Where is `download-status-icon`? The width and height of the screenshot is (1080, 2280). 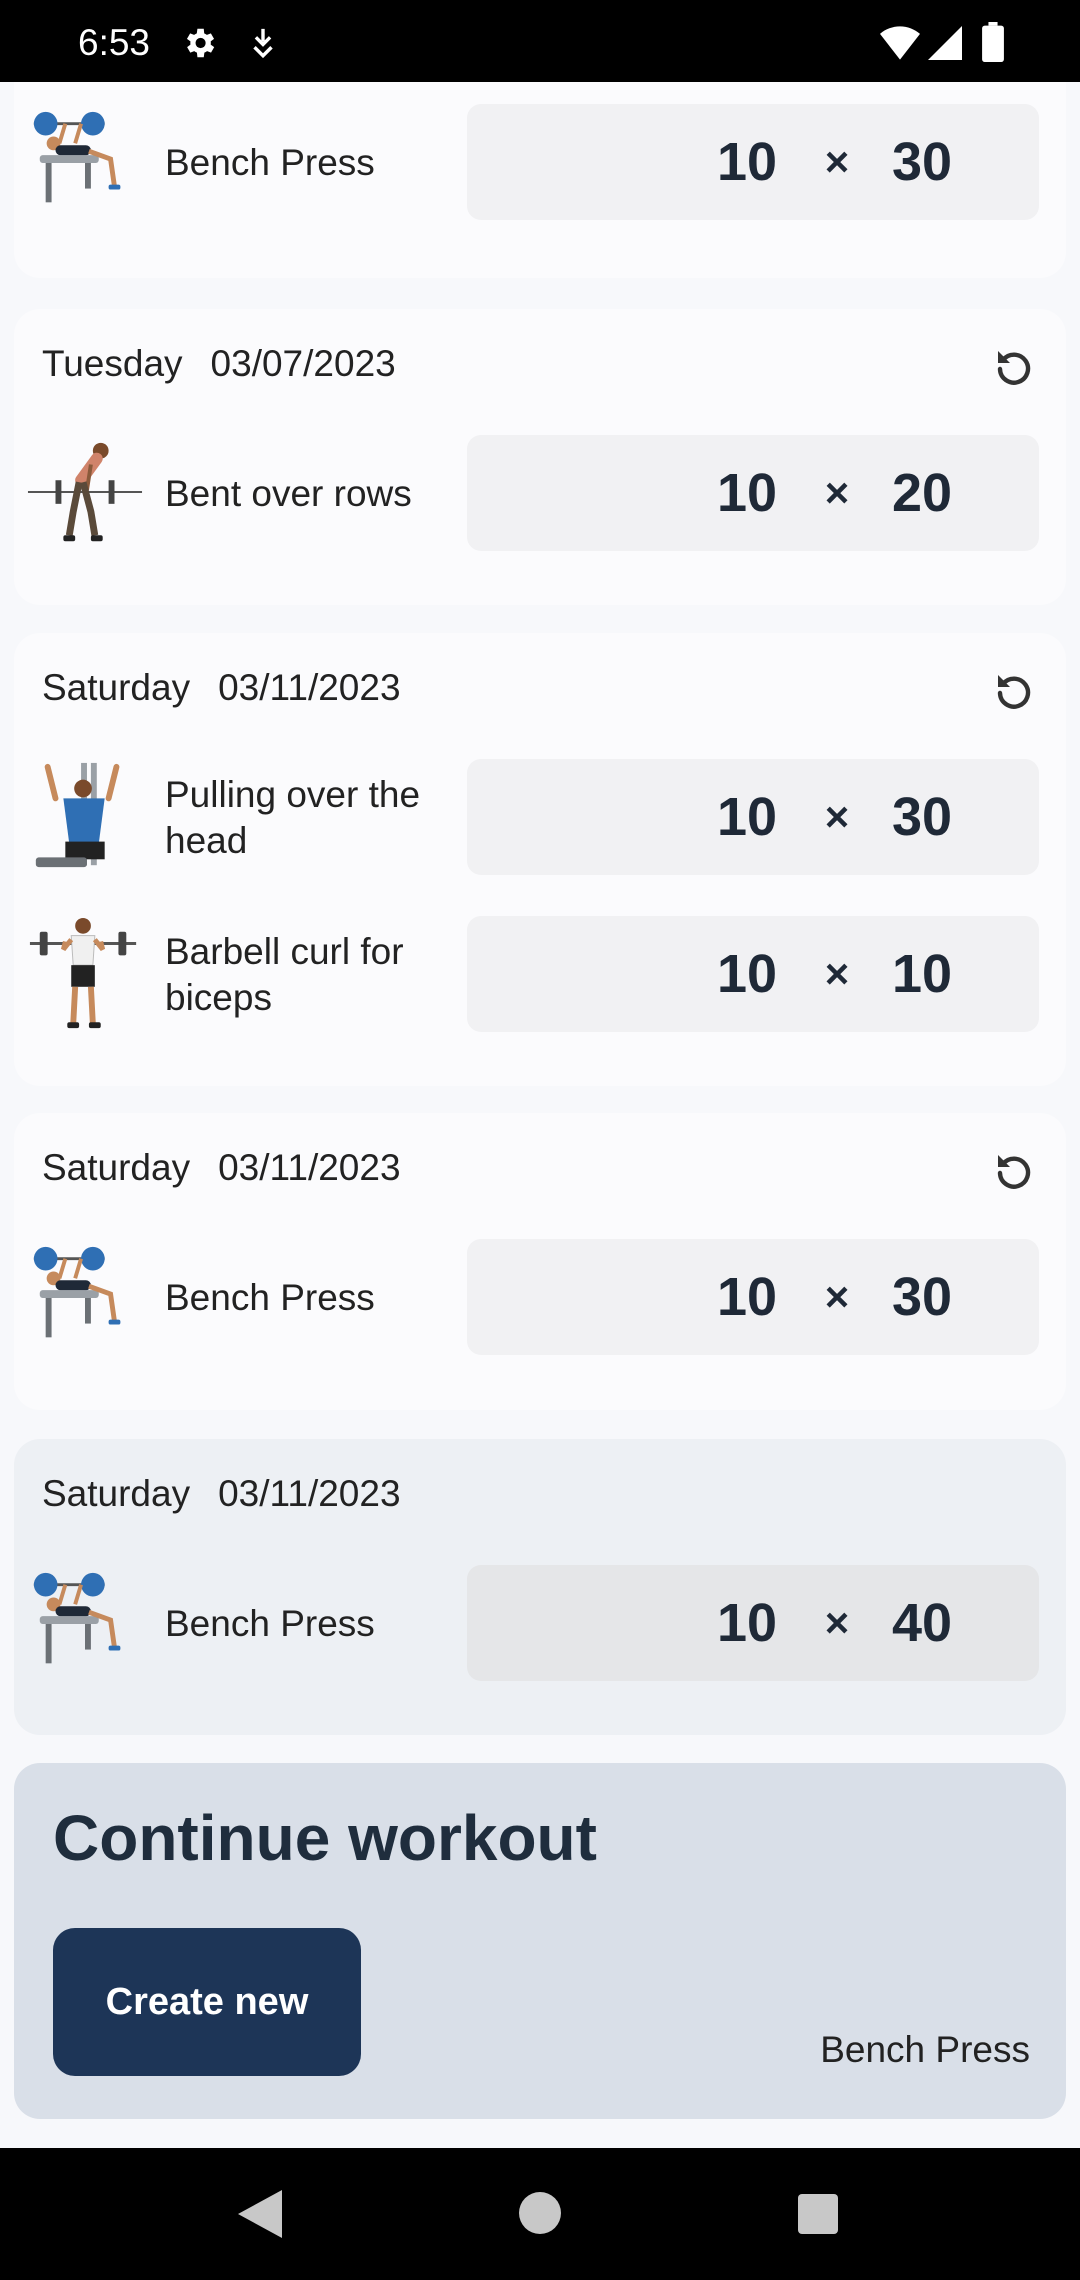 download-status-icon is located at coordinates (263, 43).